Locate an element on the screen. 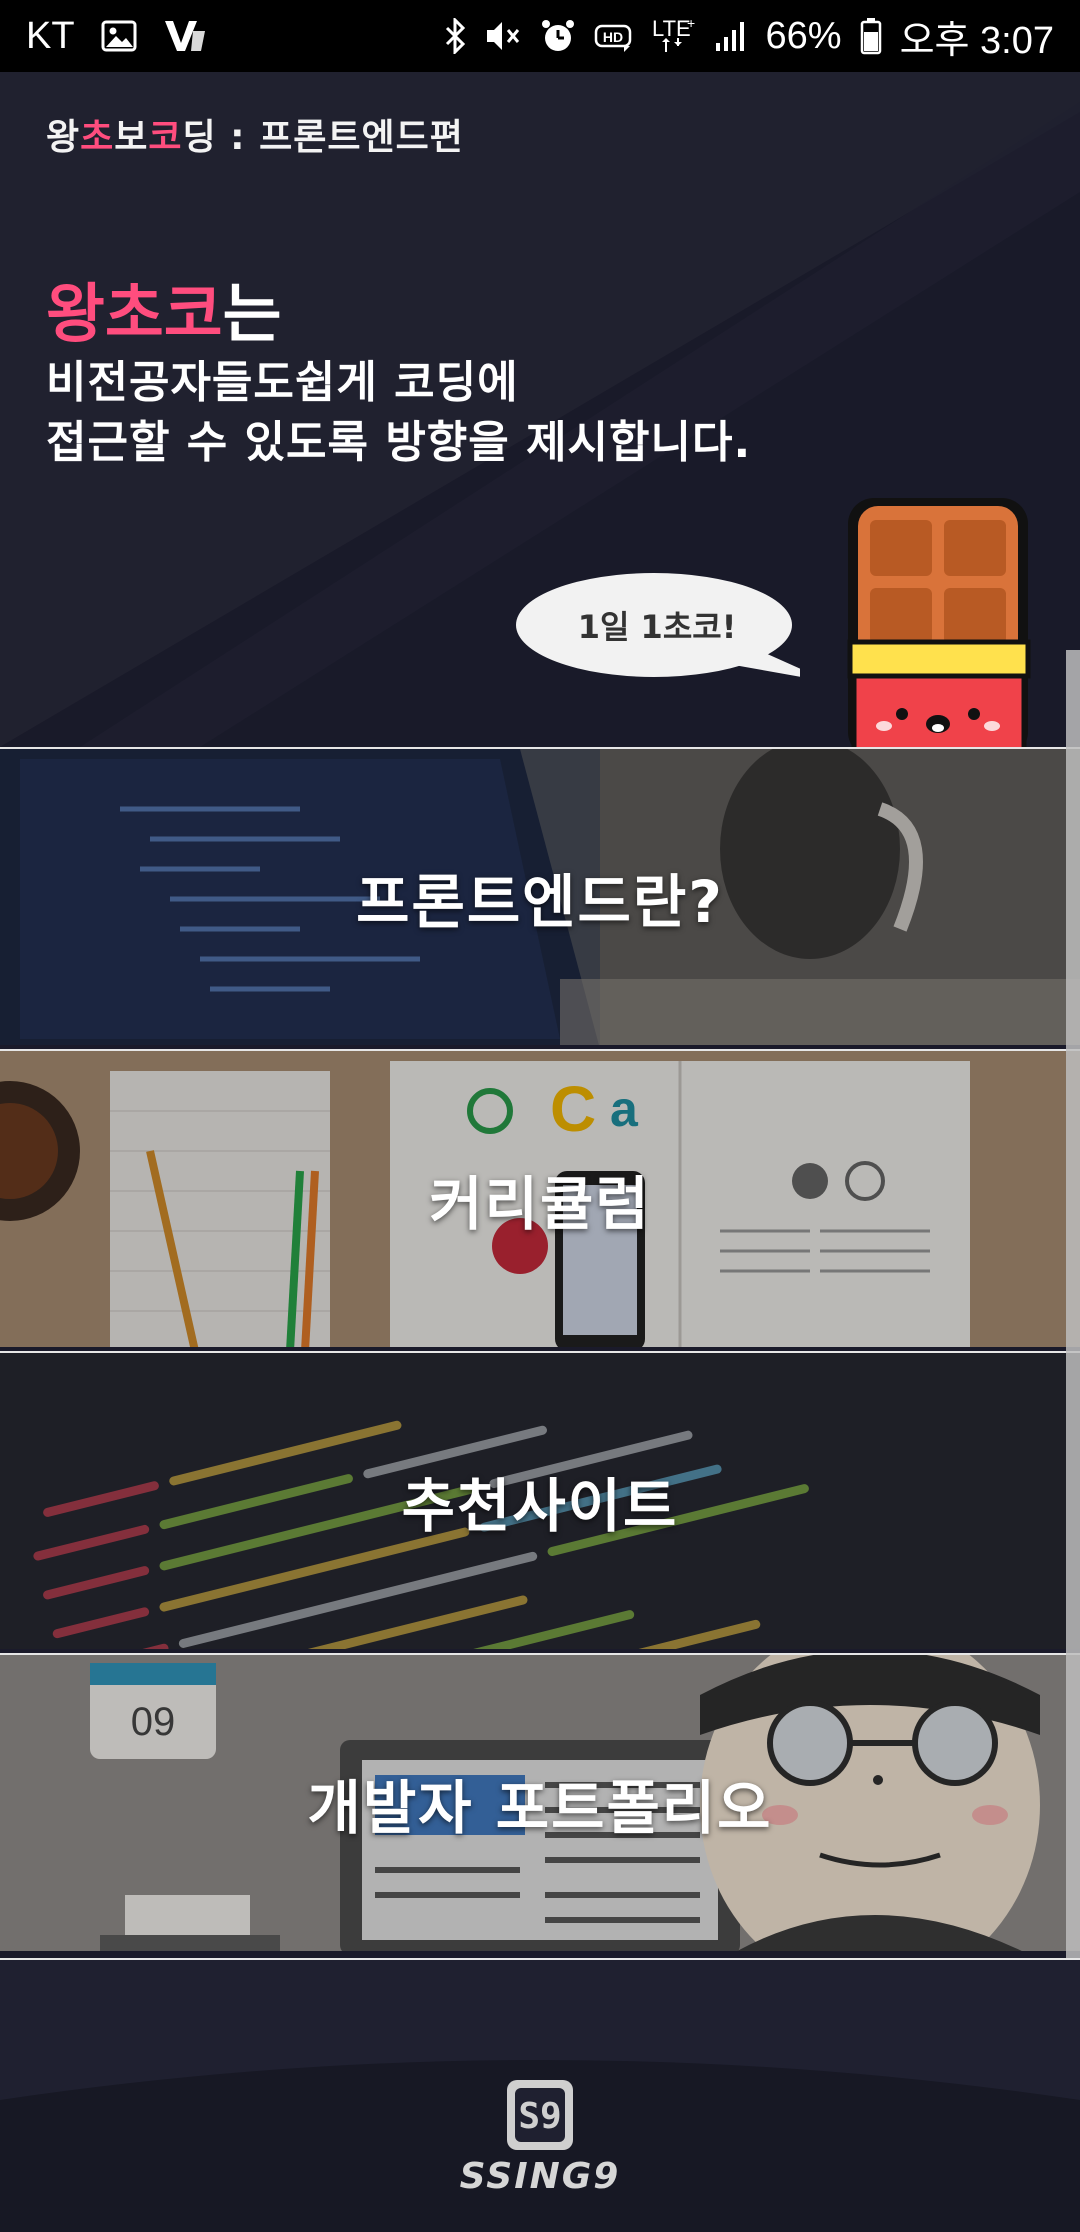  chocolate-mascot-icon is located at coordinates (939, 622).